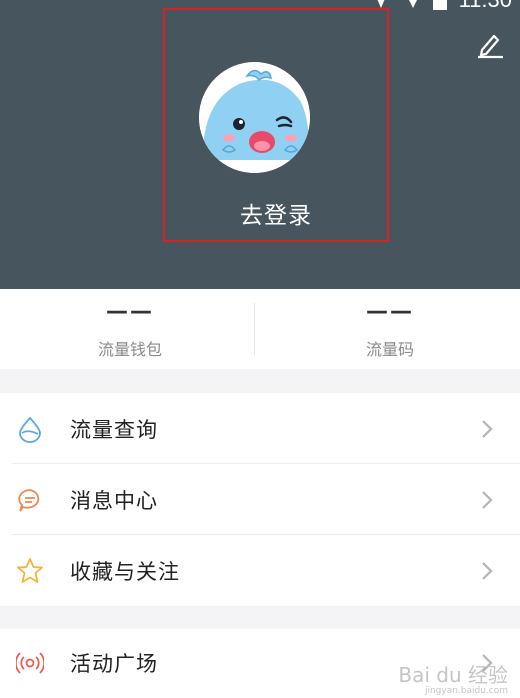 Image resolution: width=520 pixels, height=698 pixels. I want to click on avatar, so click(254, 117).